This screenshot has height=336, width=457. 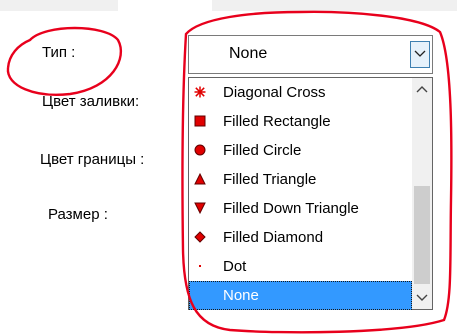 What do you see at coordinates (273, 237) in the screenshot?
I see `option-label: Filled Diamond` at bounding box center [273, 237].